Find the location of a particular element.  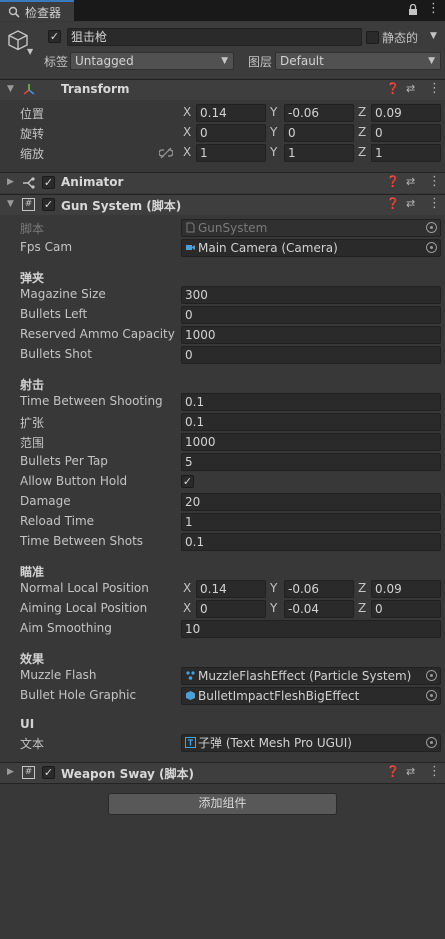

position-z-field: 0.09 is located at coordinates (406, 113).